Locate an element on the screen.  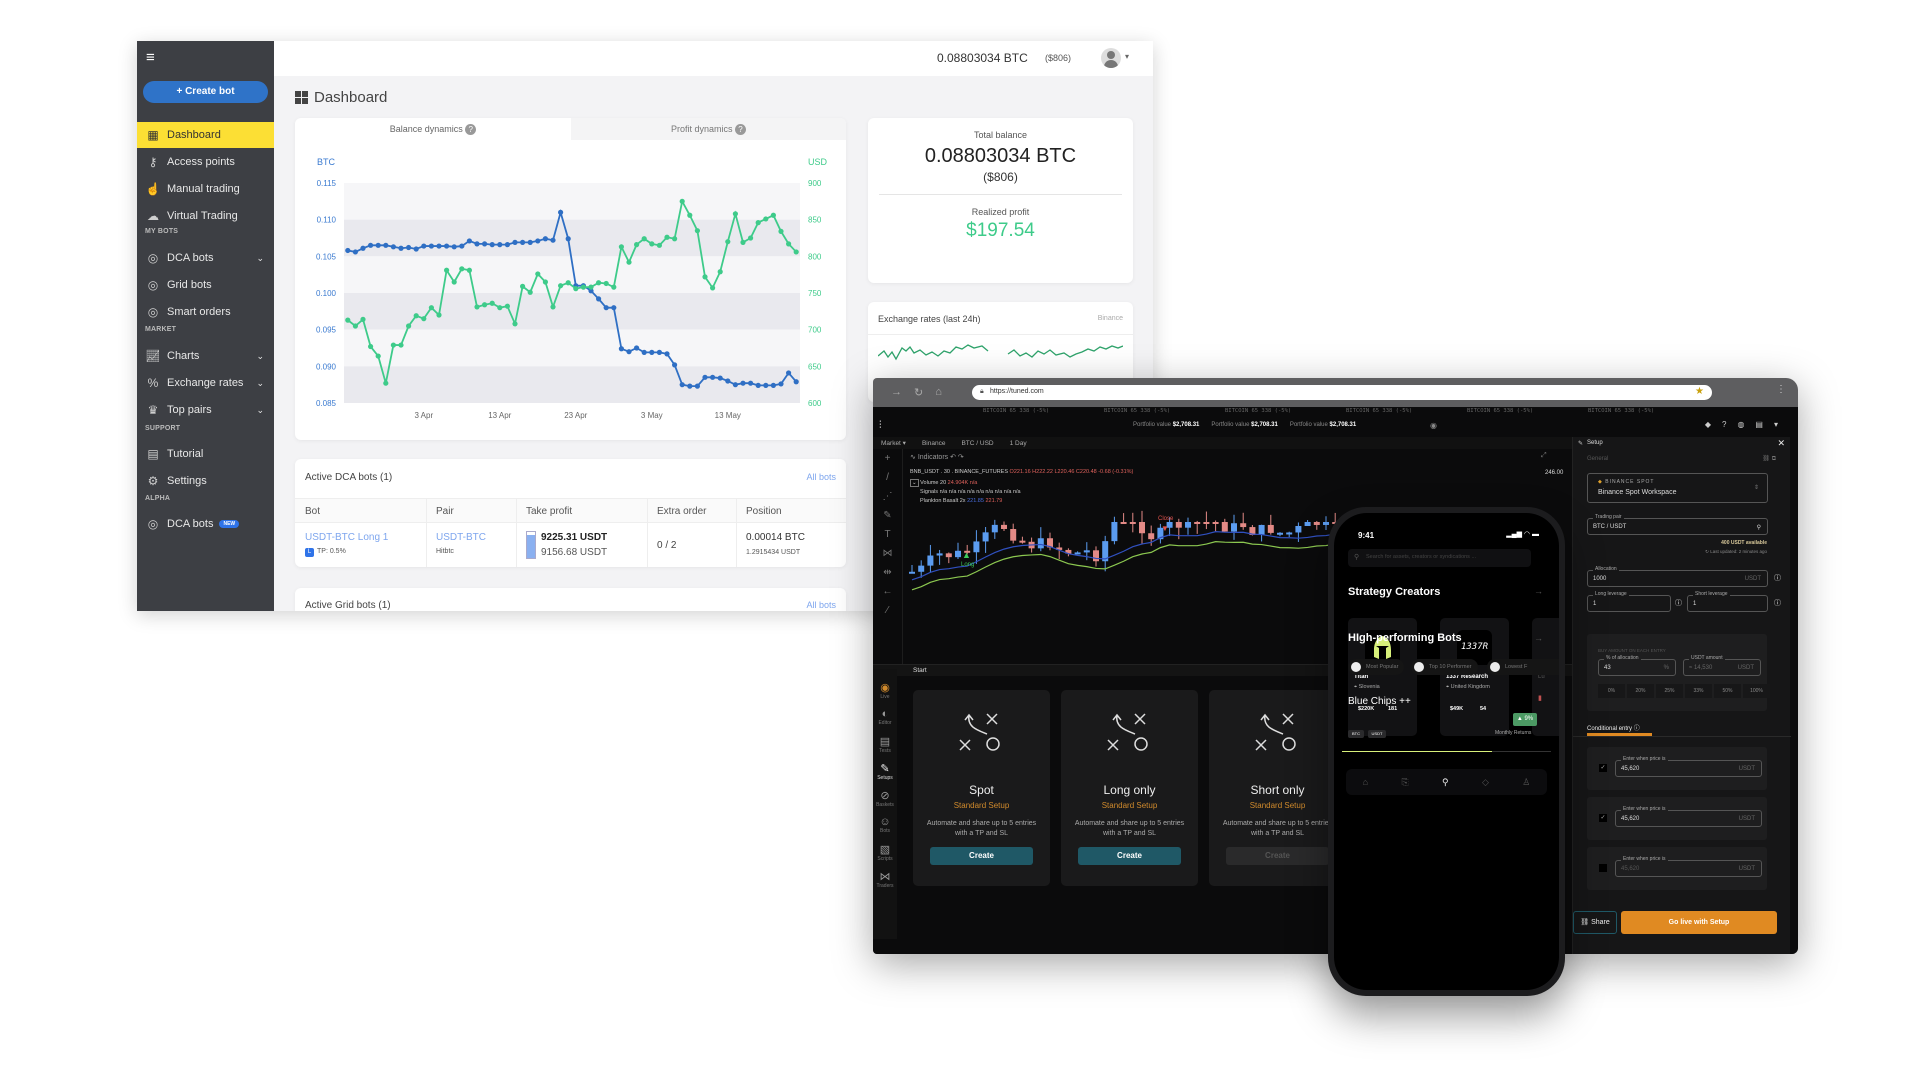
exchange-selector: Binance is located at coordinates (934, 443).